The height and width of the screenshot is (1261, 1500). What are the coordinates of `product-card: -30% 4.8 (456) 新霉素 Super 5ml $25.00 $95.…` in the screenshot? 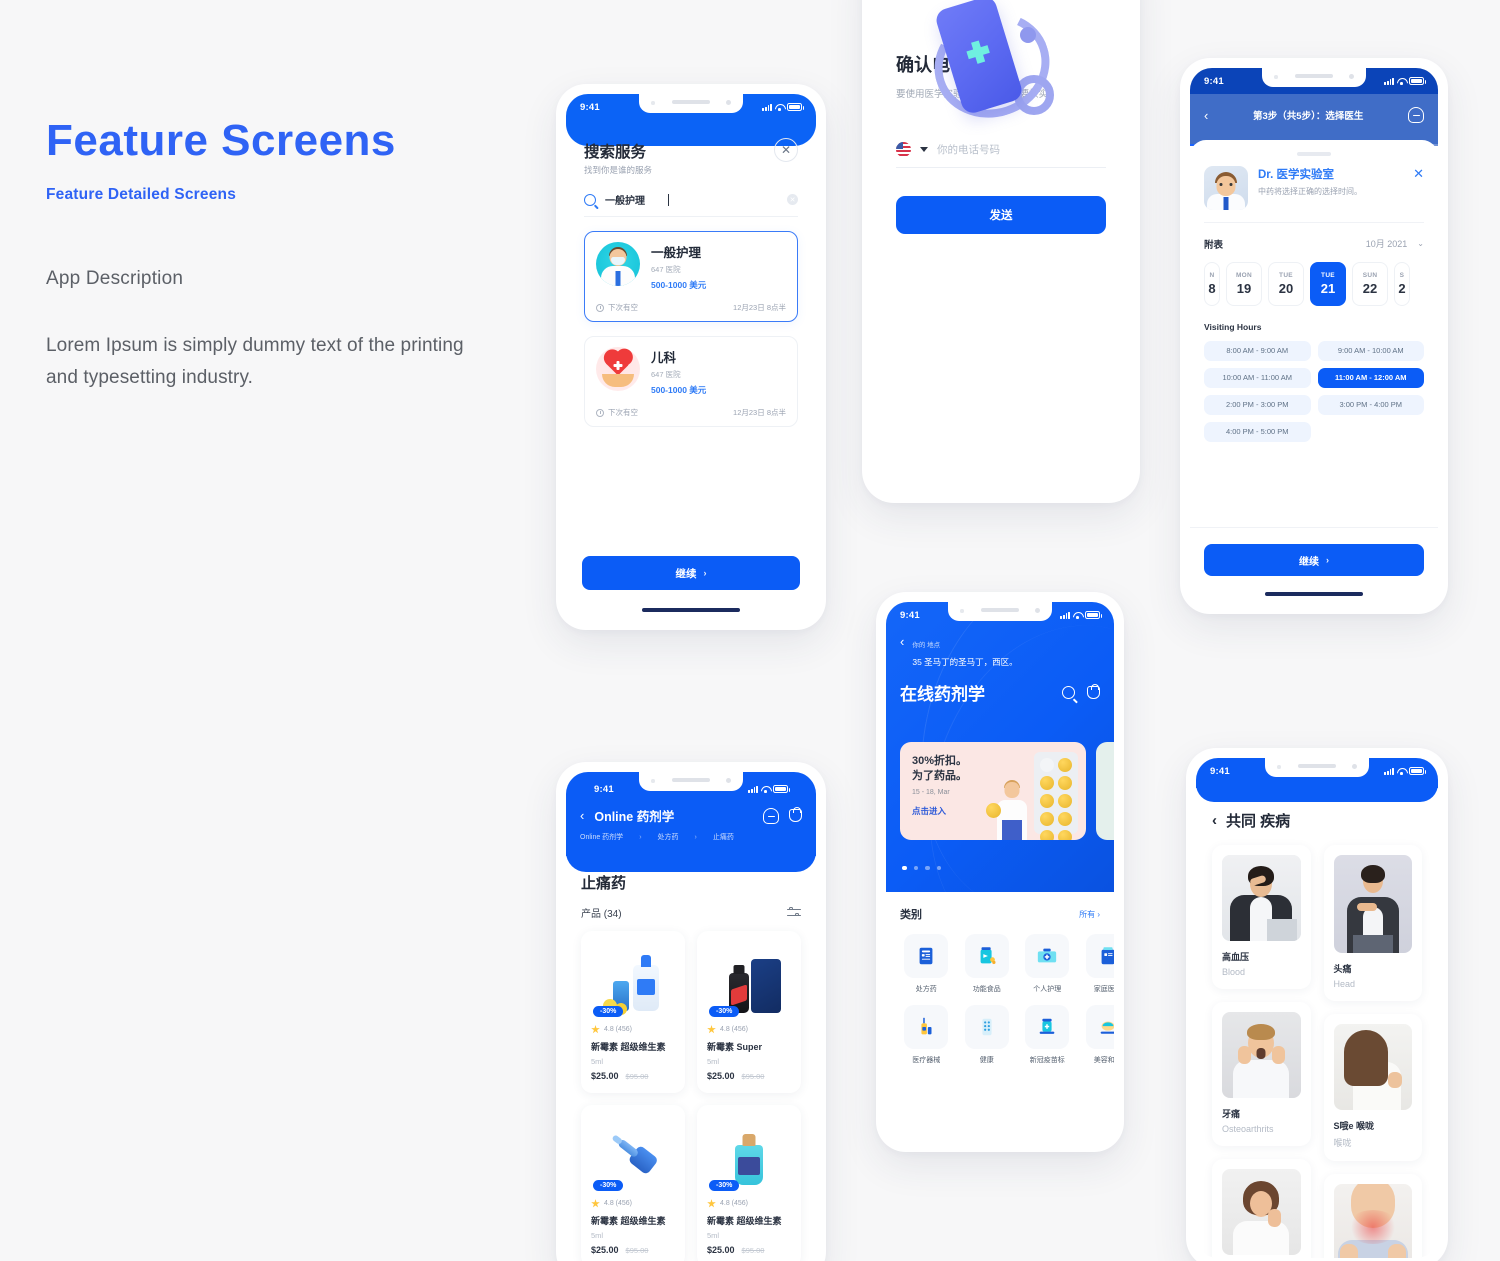 It's located at (749, 1012).